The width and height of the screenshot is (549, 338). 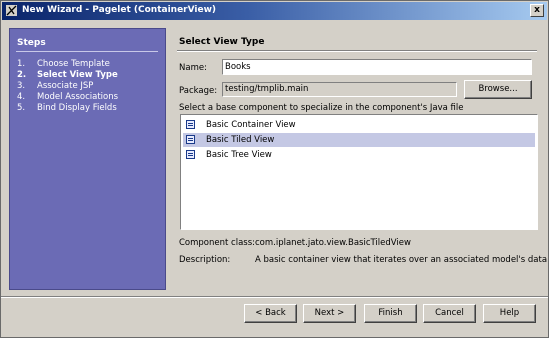 What do you see at coordinates (449, 313) in the screenshot?
I see `cancel-button: Cancel` at bounding box center [449, 313].